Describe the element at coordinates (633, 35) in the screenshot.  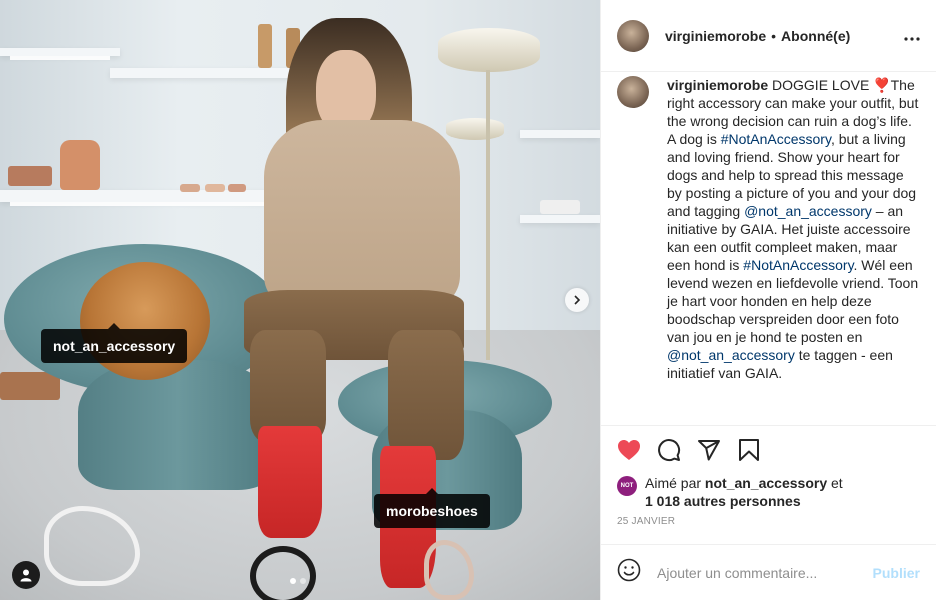
I see `author-avatar` at that location.